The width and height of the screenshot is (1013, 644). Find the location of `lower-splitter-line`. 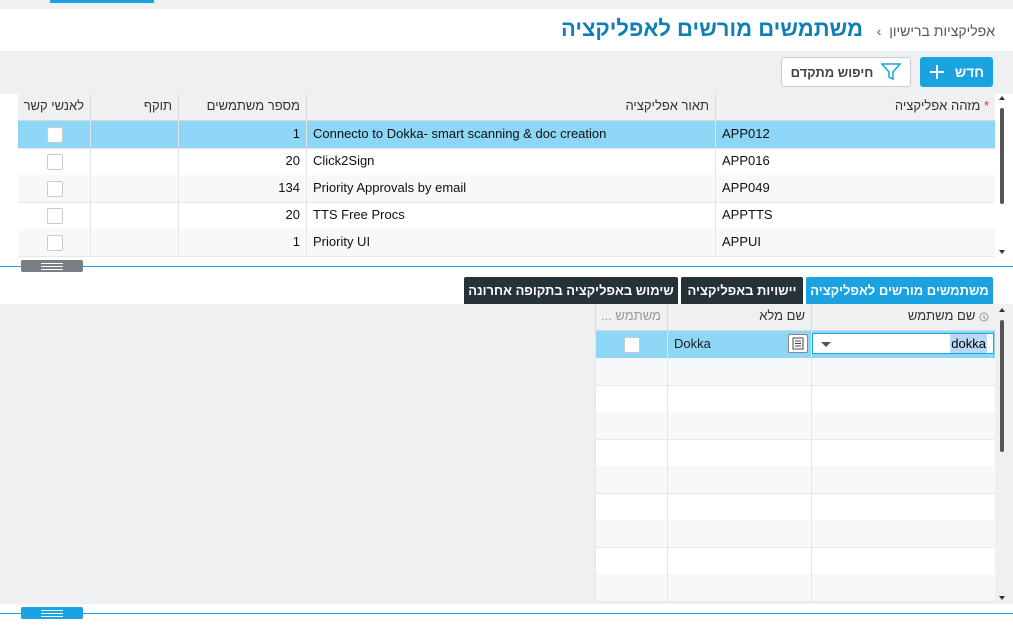

lower-splitter-line is located at coordinates (506, 613).